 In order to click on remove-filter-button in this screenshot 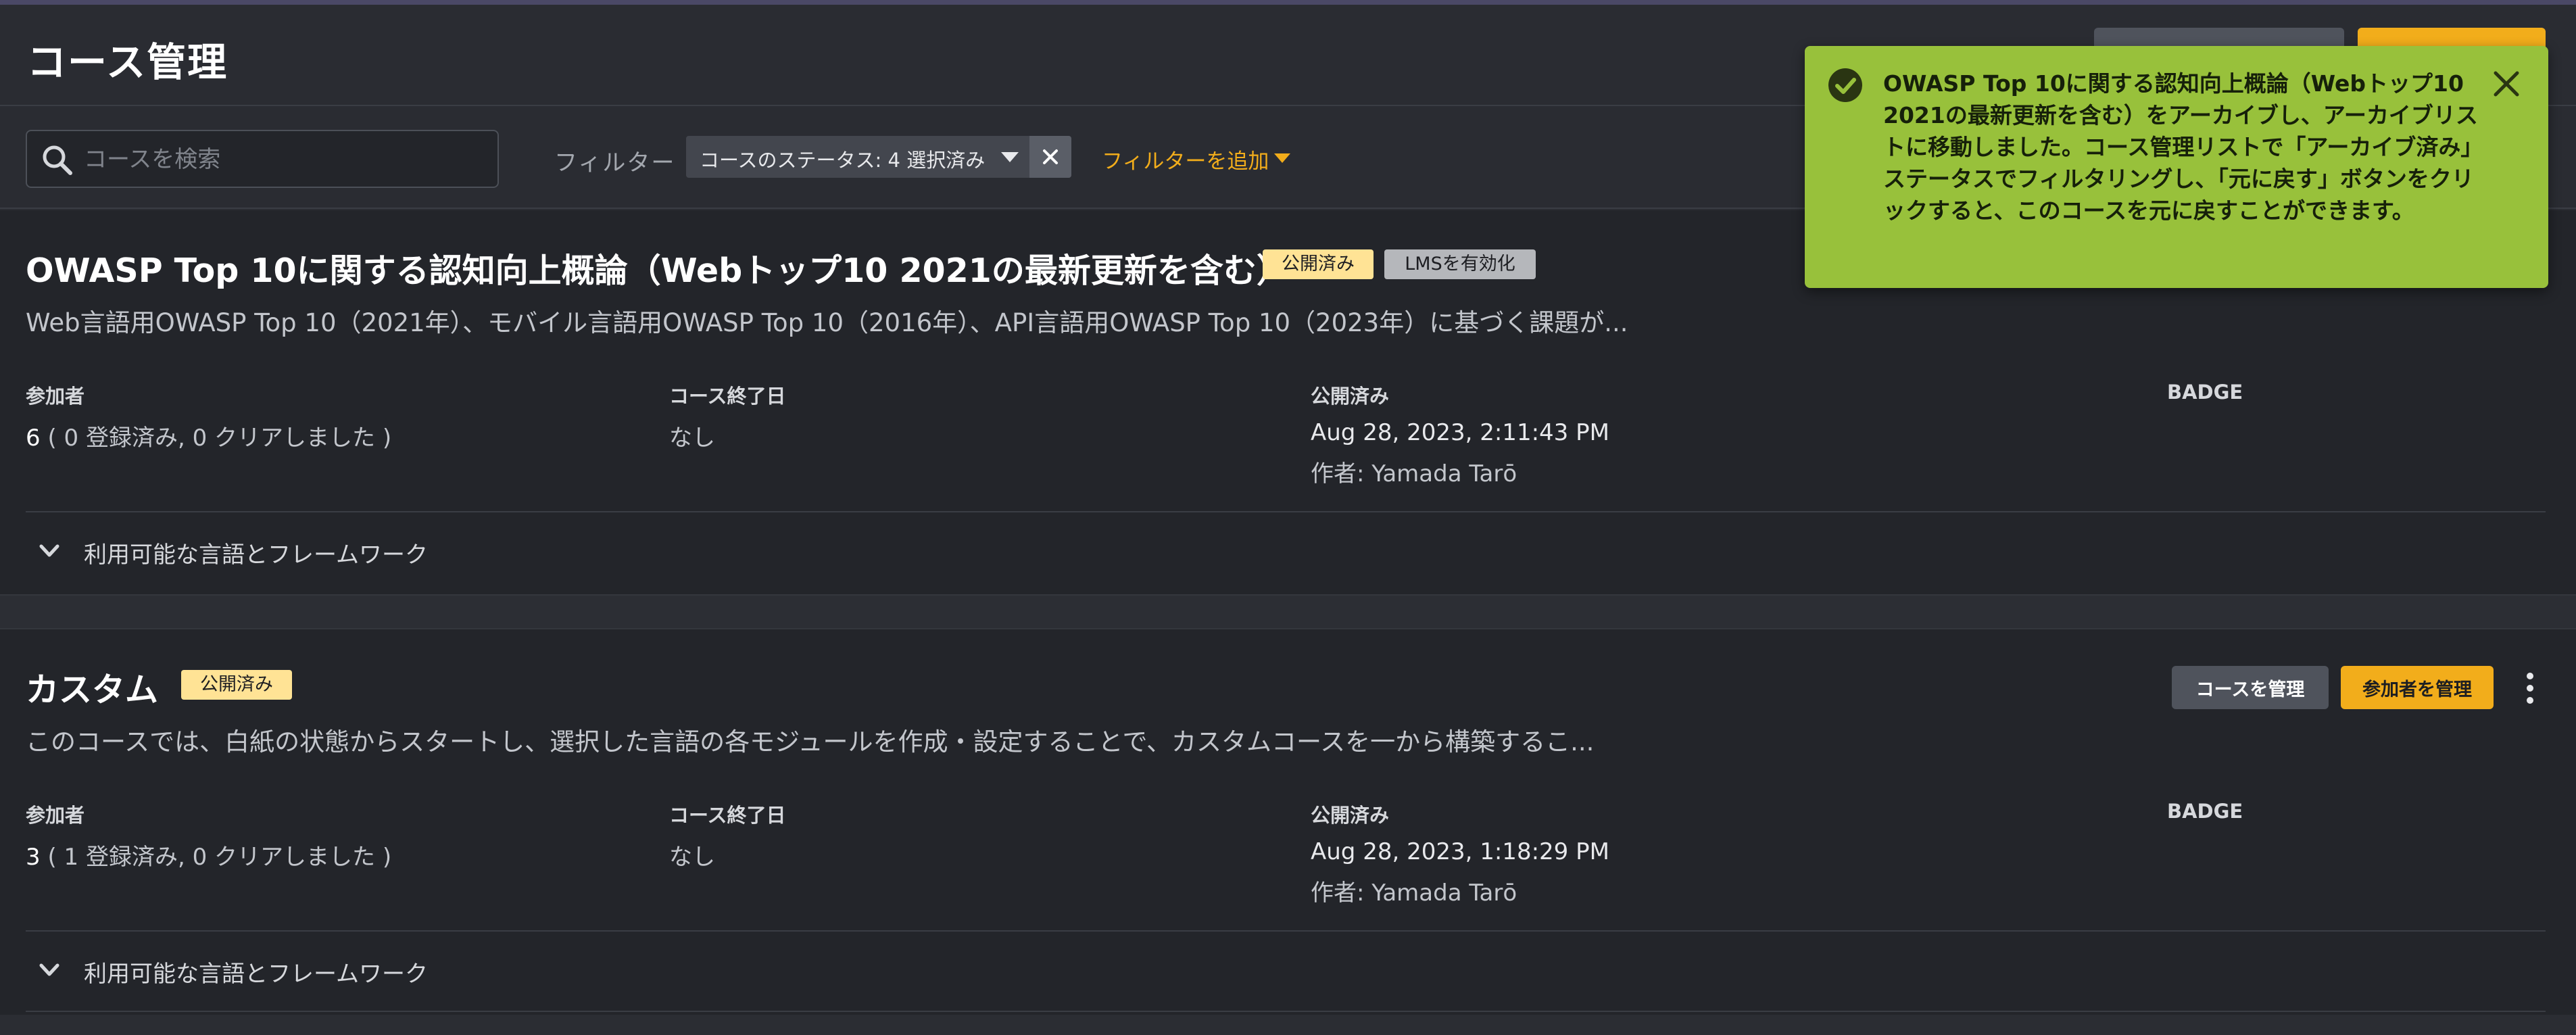, I will do `click(1050, 157)`.